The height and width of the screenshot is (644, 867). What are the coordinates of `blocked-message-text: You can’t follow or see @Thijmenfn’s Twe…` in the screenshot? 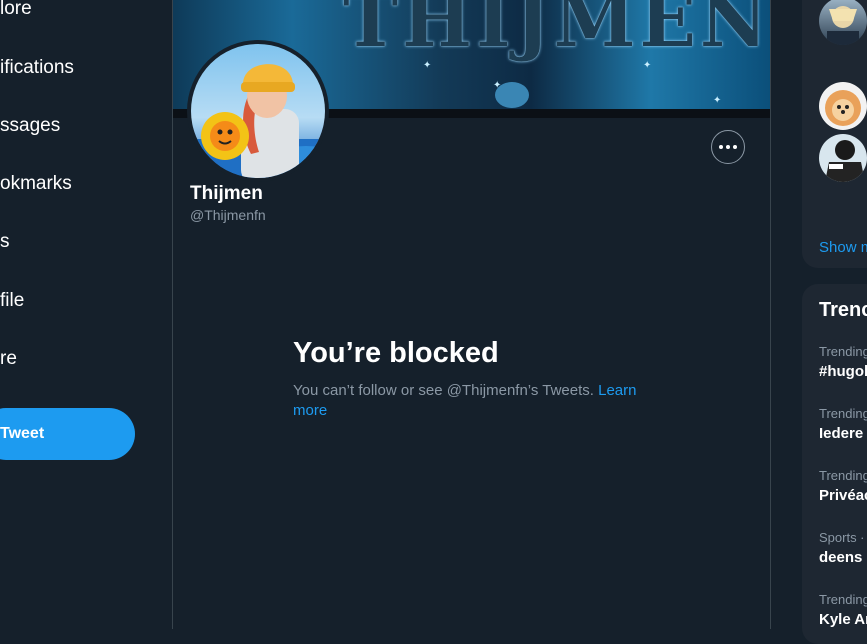 It's located at (443, 390).